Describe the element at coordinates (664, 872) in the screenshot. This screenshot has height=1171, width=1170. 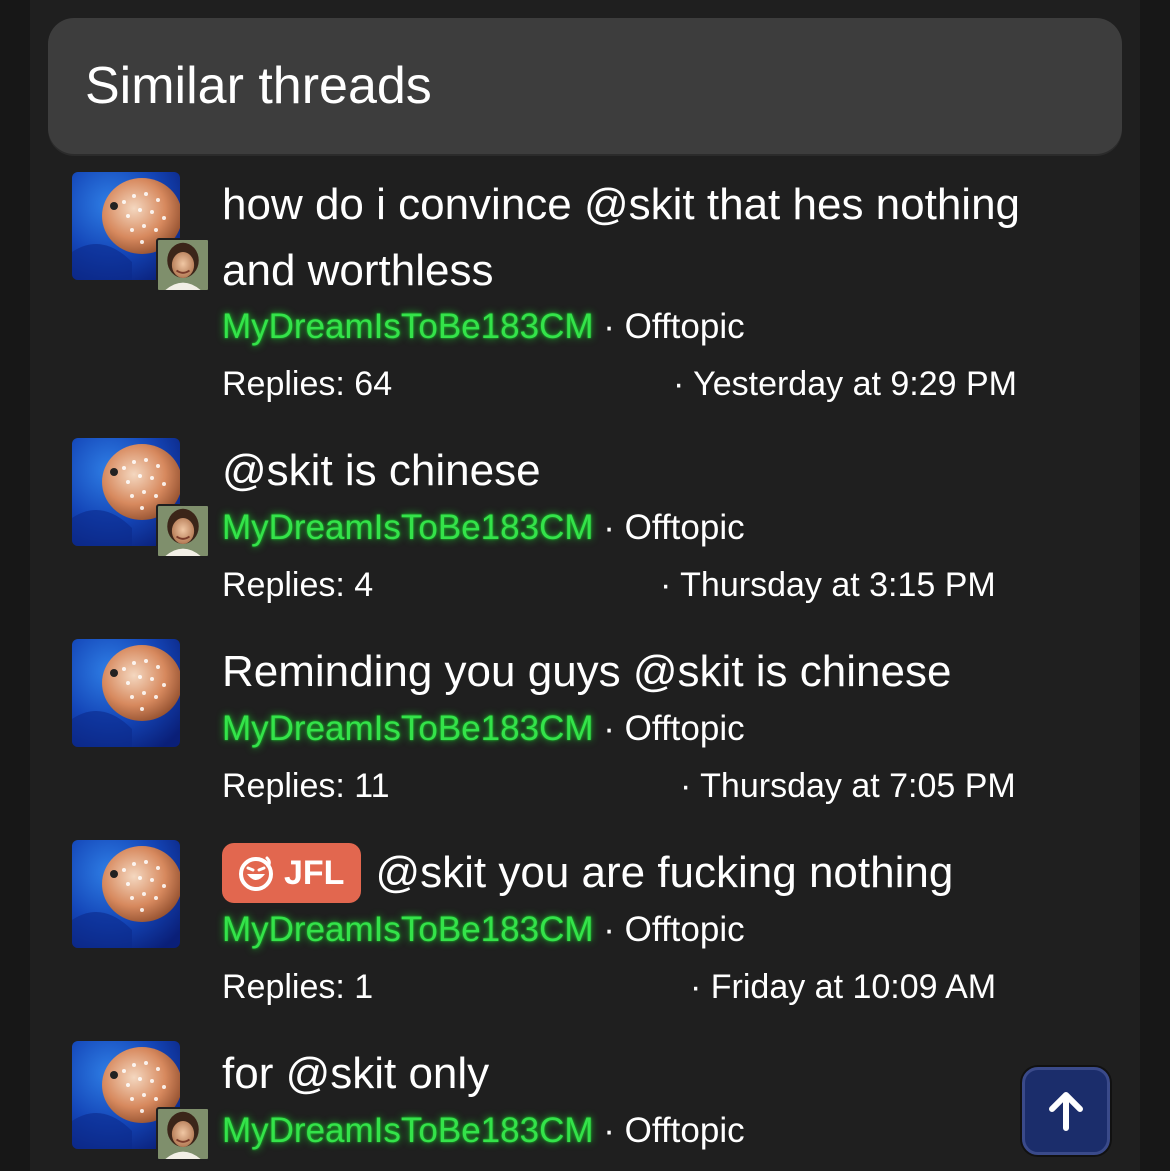
I see `thread-title-text: @skit you are fucking nothing` at that location.